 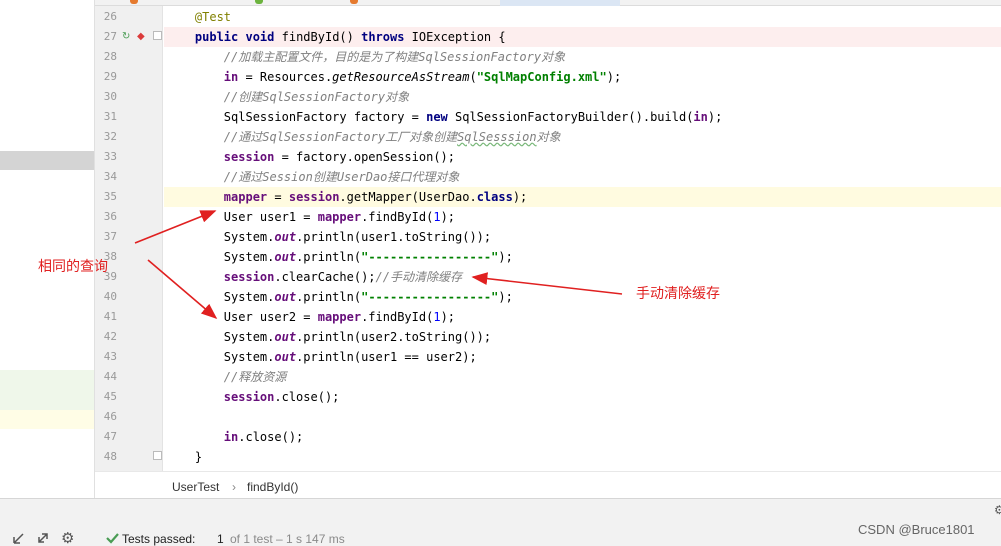 What do you see at coordinates (582, 277) in the screenshot?
I see `code-line: session.clearCache();//手动清除缓存` at bounding box center [582, 277].